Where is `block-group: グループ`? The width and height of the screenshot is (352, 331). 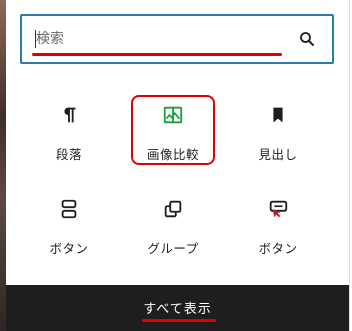
block-group: グループ is located at coordinates (173, 228).